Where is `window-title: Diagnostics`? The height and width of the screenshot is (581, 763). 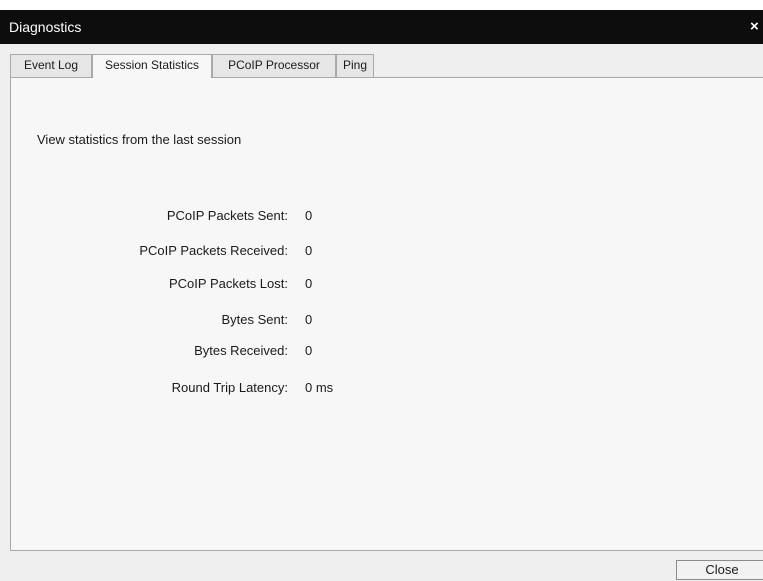 window-title: Diagnostics is located at coordinates (45, 27).